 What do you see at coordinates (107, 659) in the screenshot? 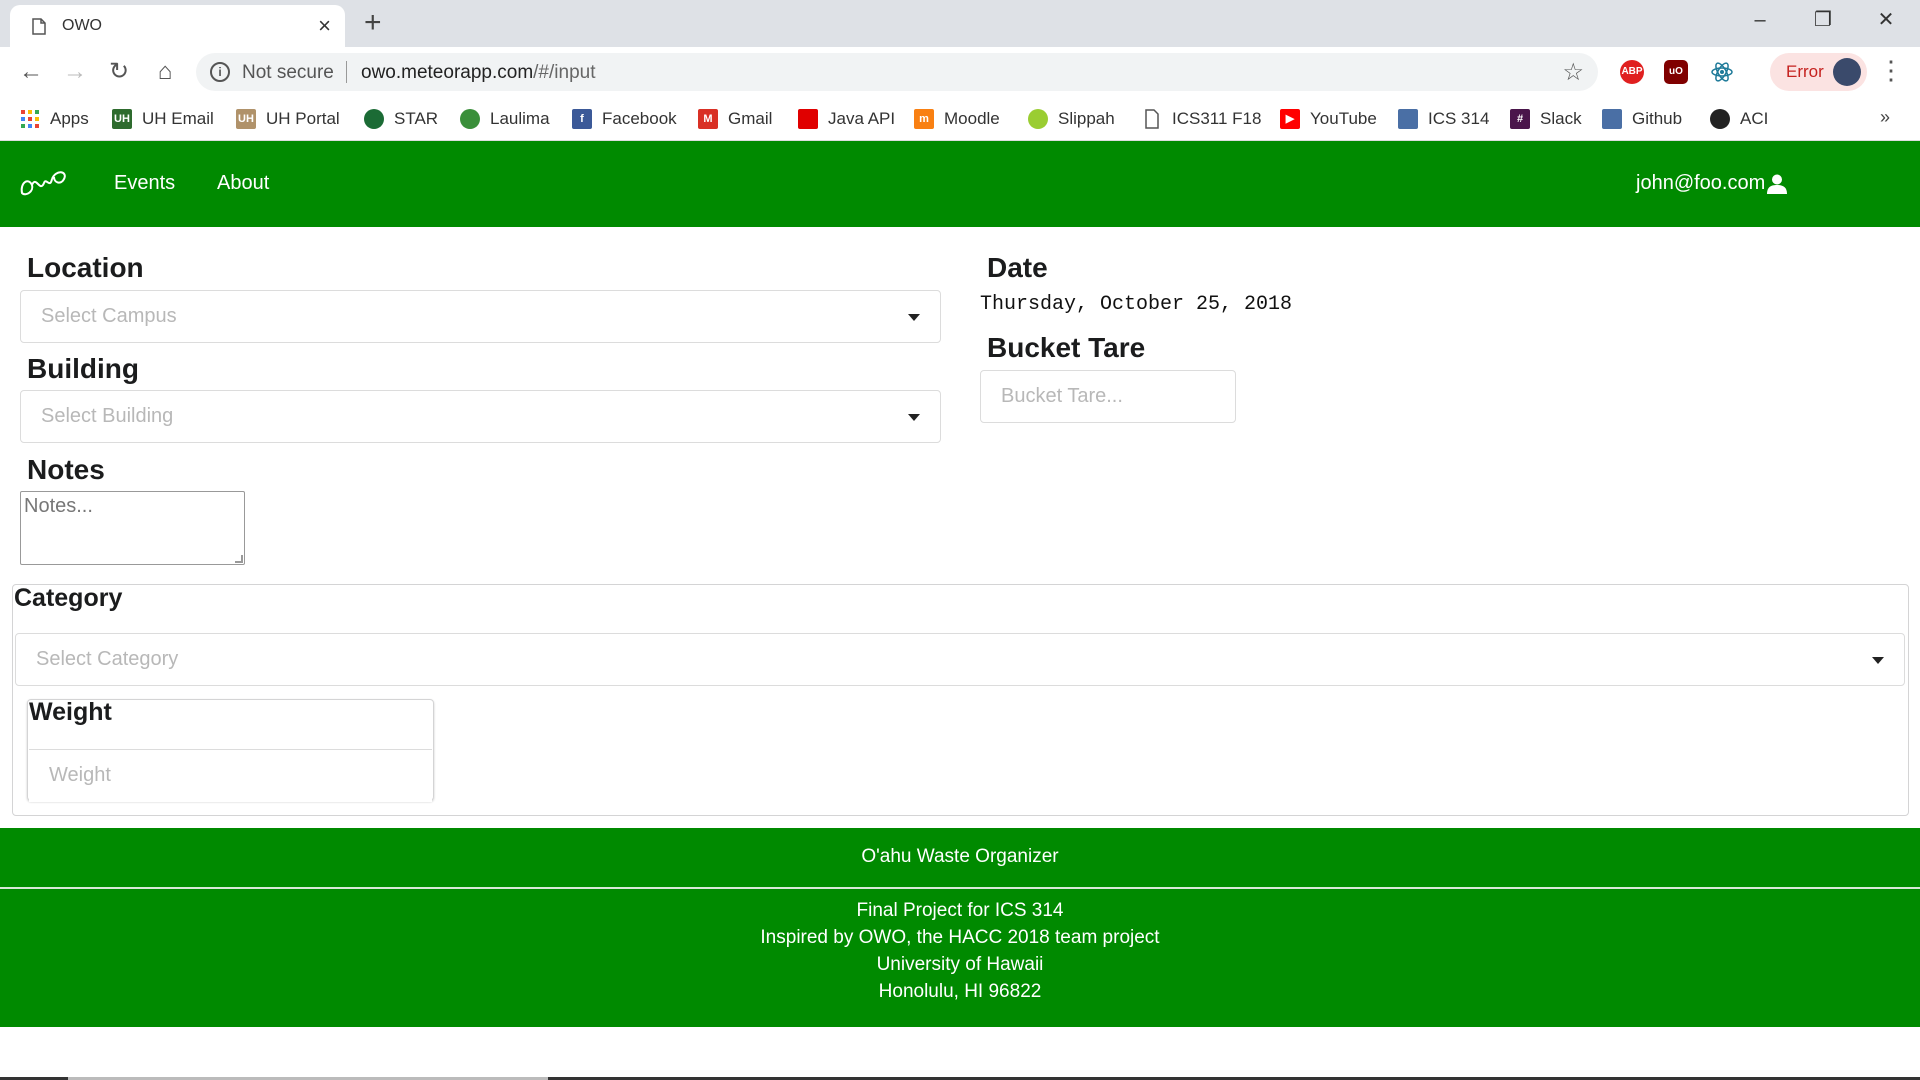
I see `category-select-placeholder: Select Category` at bounding box center [107, 659].